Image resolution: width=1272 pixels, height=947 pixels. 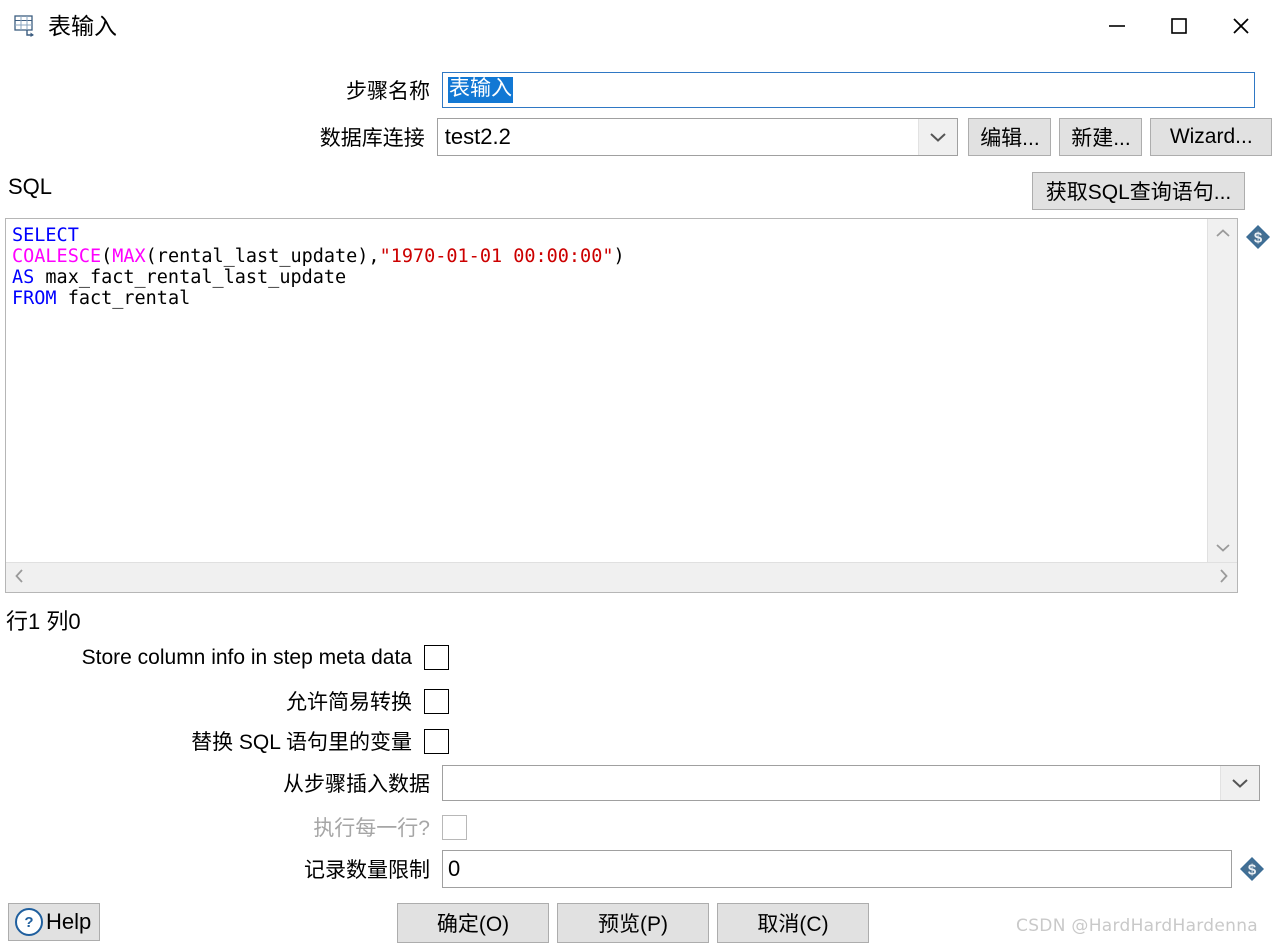 What do you see at coordinates (848, 90) in the screenshot?
I see `step-name-input: 表输入` at bounding box center [848, 90].